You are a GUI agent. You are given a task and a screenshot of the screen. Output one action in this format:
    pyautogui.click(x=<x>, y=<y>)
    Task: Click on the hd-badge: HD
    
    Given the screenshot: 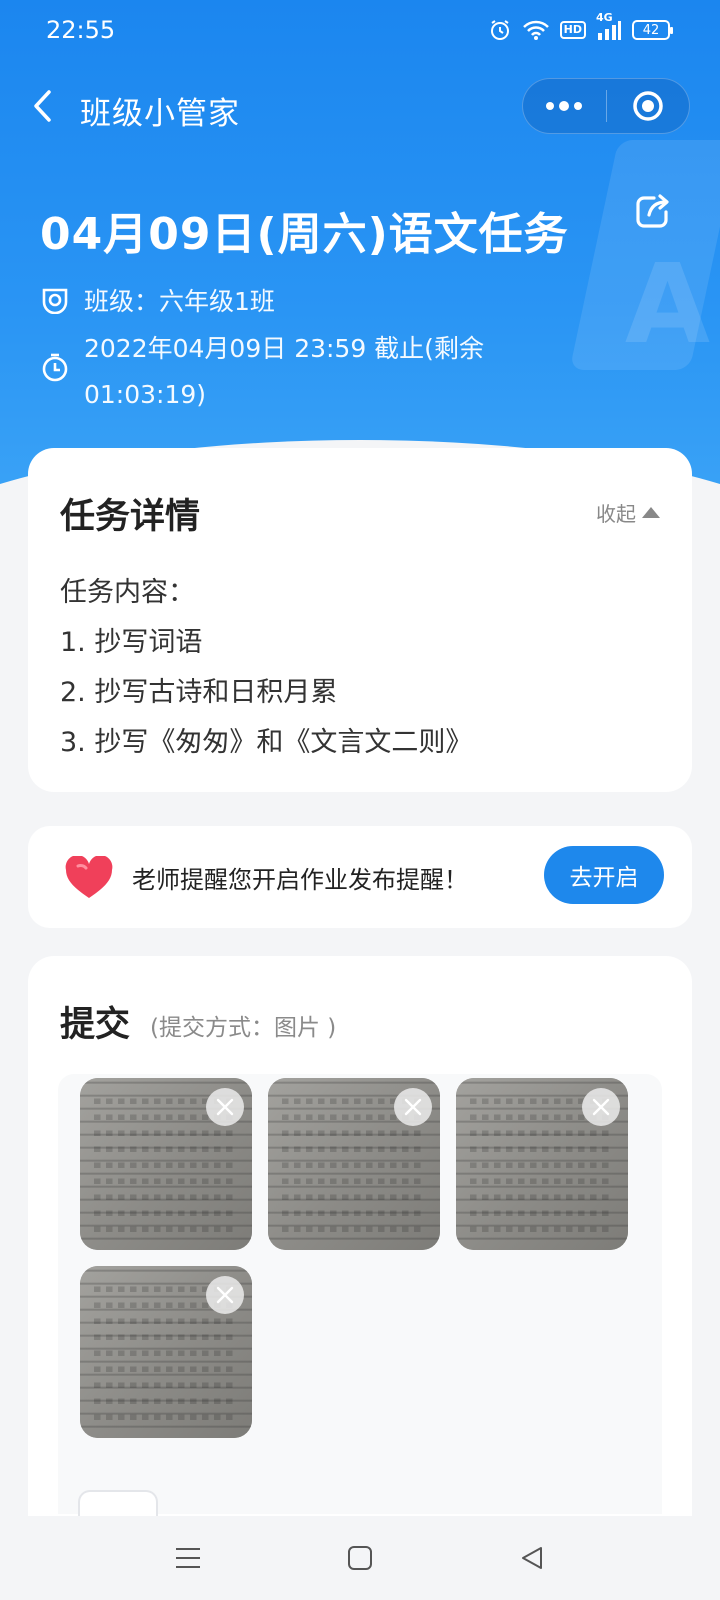 What is the action you would take?
    pyautogui.click(x=572, y=30)
    